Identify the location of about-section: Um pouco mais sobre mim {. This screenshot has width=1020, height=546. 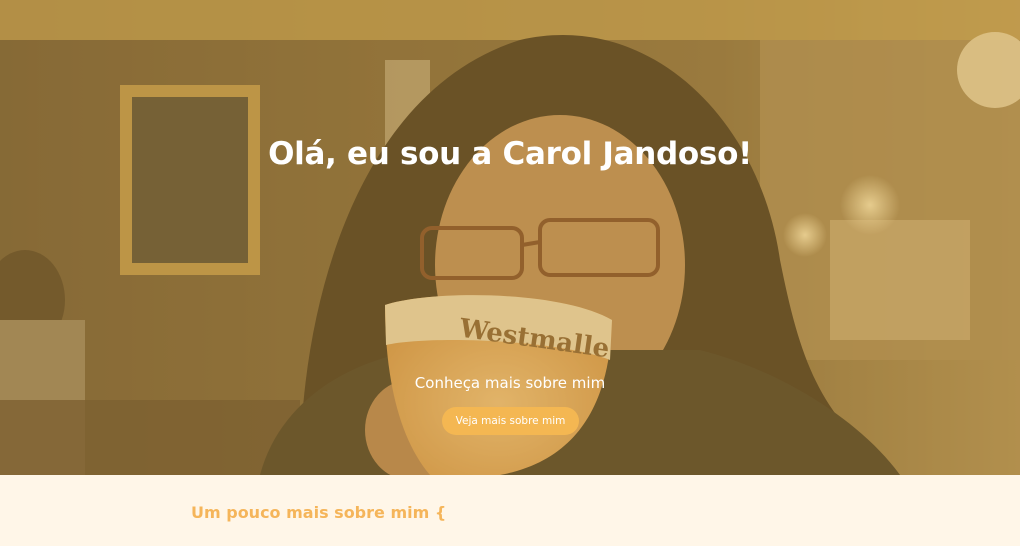
(510, 510).